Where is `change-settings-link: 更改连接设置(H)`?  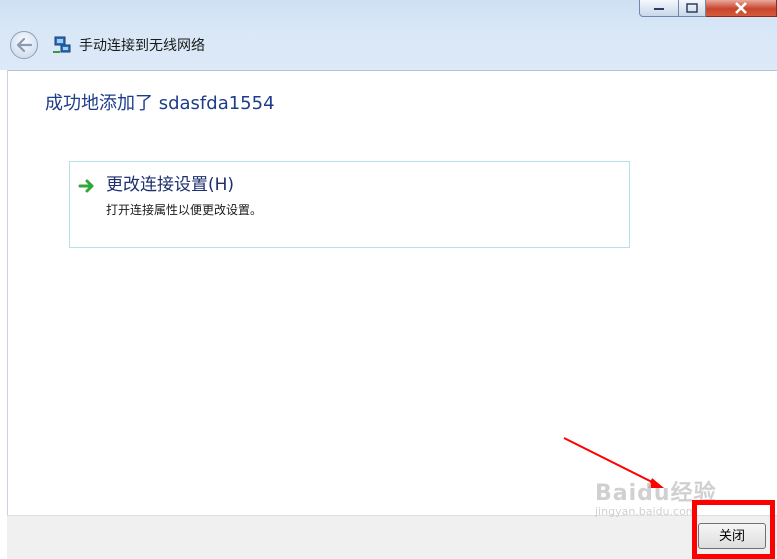
change-settings-link: 更改连接设置(H) is located at coordinates (170, 185).